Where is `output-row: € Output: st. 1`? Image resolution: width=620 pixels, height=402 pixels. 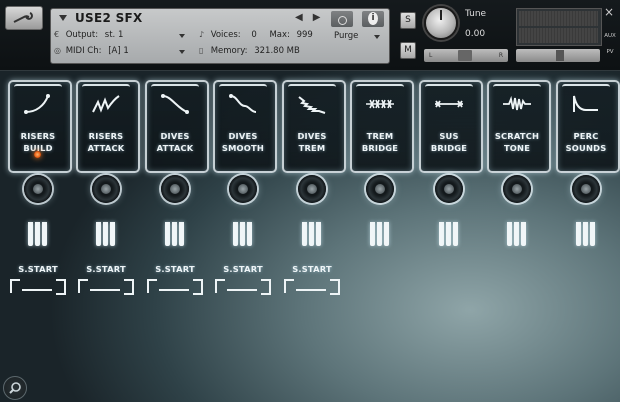
output-row: € Output: st. 1 is located at coordinates (88, 35).